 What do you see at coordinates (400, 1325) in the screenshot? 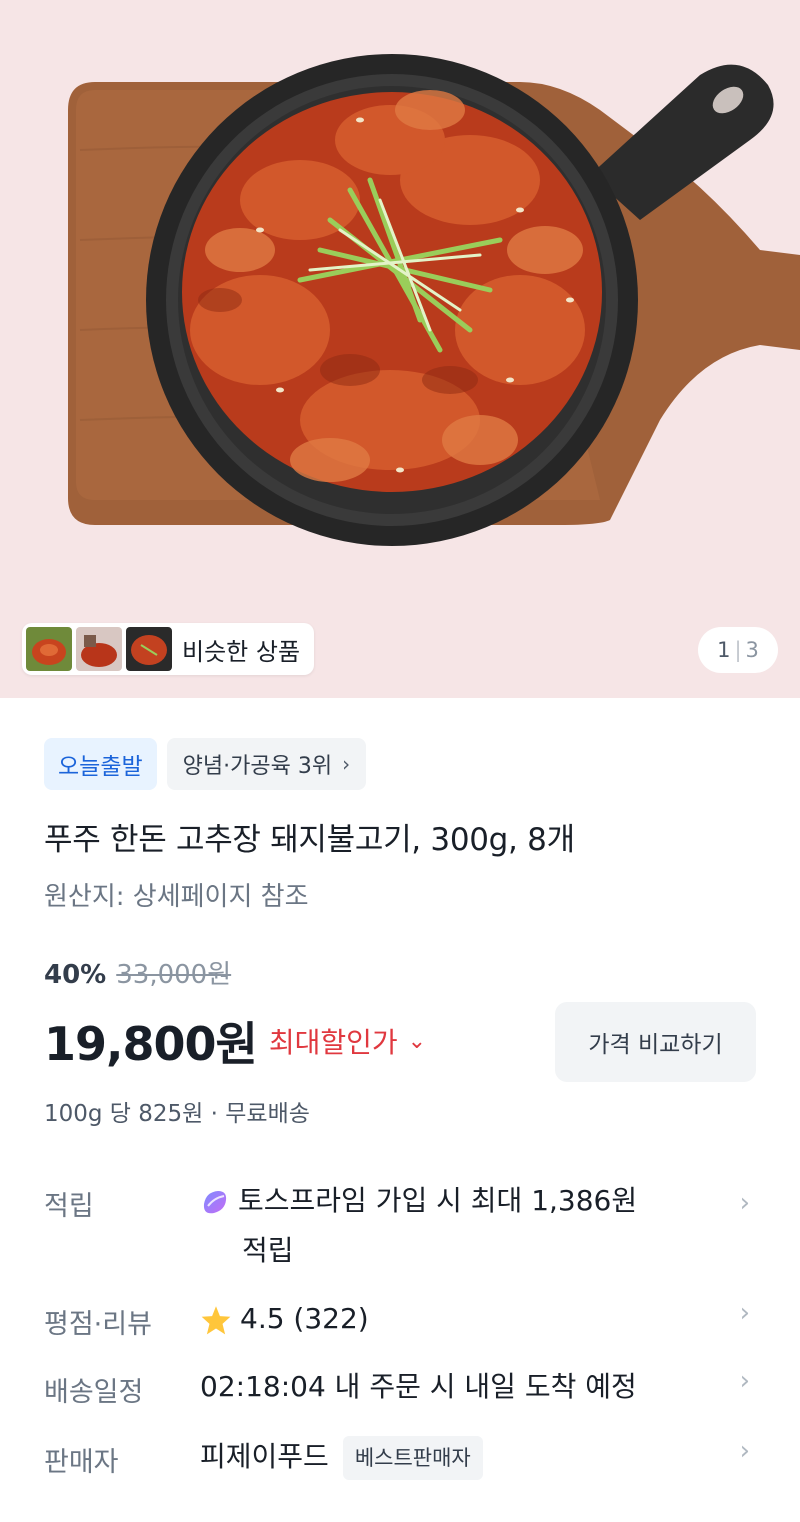
I see `rating-row: 평점·리뷰 4.5 (322) ›` at bounding box center [400, 1325].